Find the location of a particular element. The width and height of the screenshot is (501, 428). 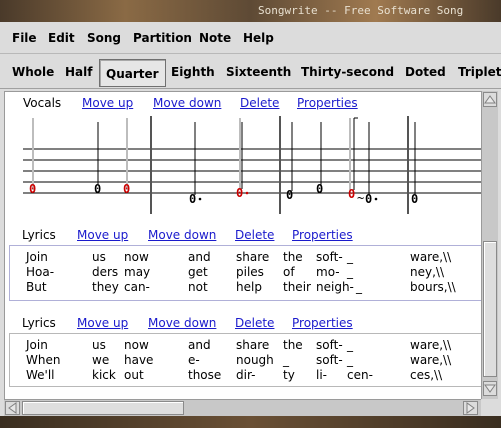

horizontal-scrollbar is located at coordinates (242, 407).